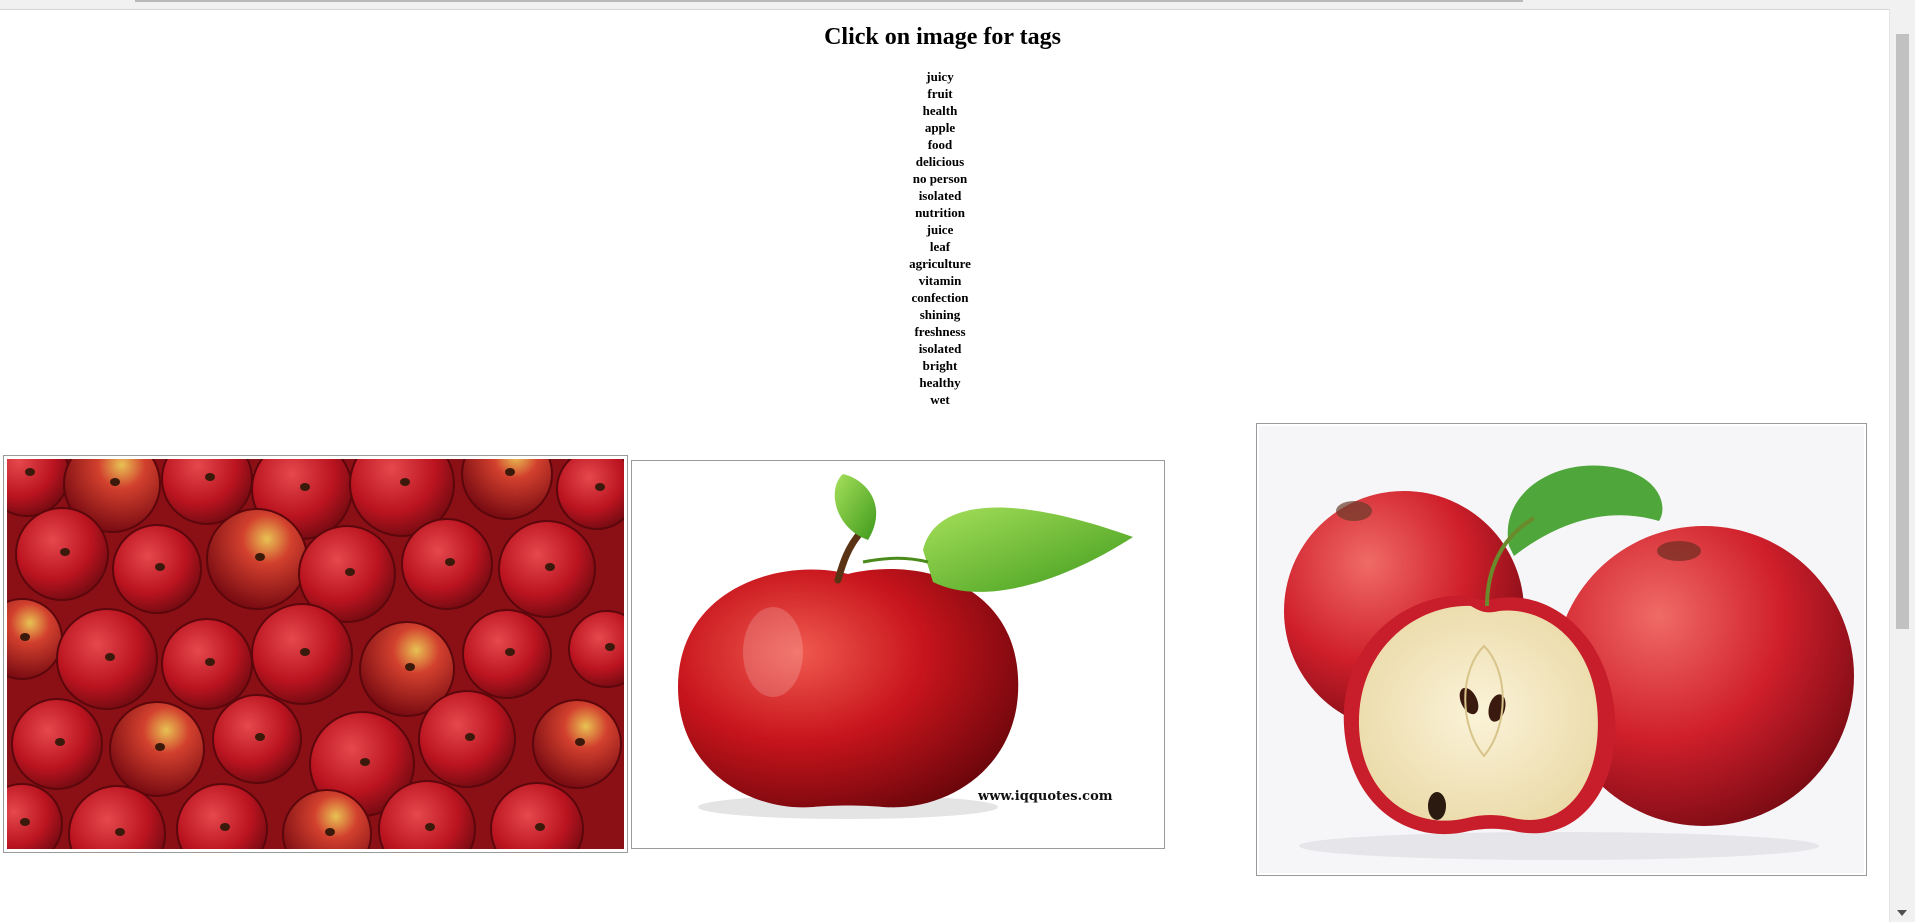  I want to click on browser-toolbar-edge, so click(957, 5).